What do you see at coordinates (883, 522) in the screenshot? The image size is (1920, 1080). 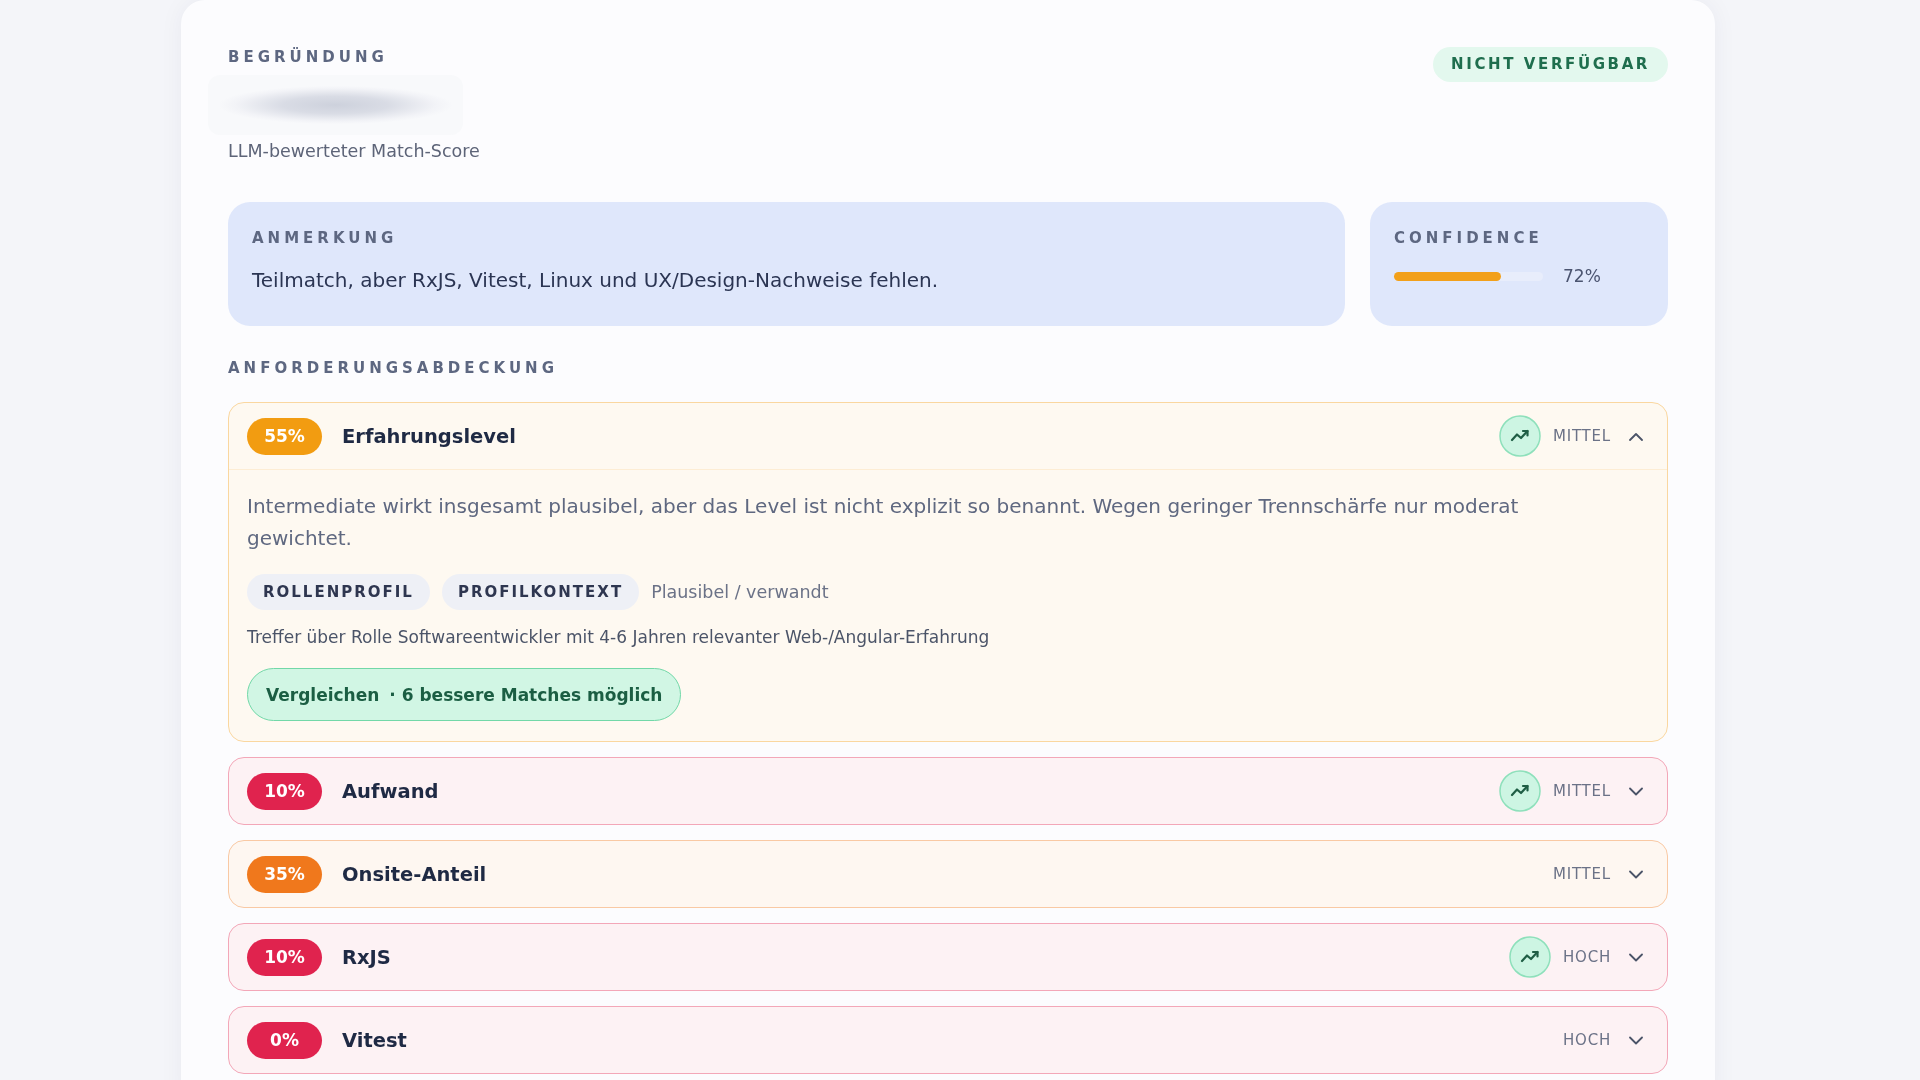 I see `requirement-description: Intermediate wirkt insgesamt plausibel, aber das Level ist nicht explizit so benannt. Wegen geringer Trennschärfe nur moderat gewichtet.` at bounding box center [883, 522].